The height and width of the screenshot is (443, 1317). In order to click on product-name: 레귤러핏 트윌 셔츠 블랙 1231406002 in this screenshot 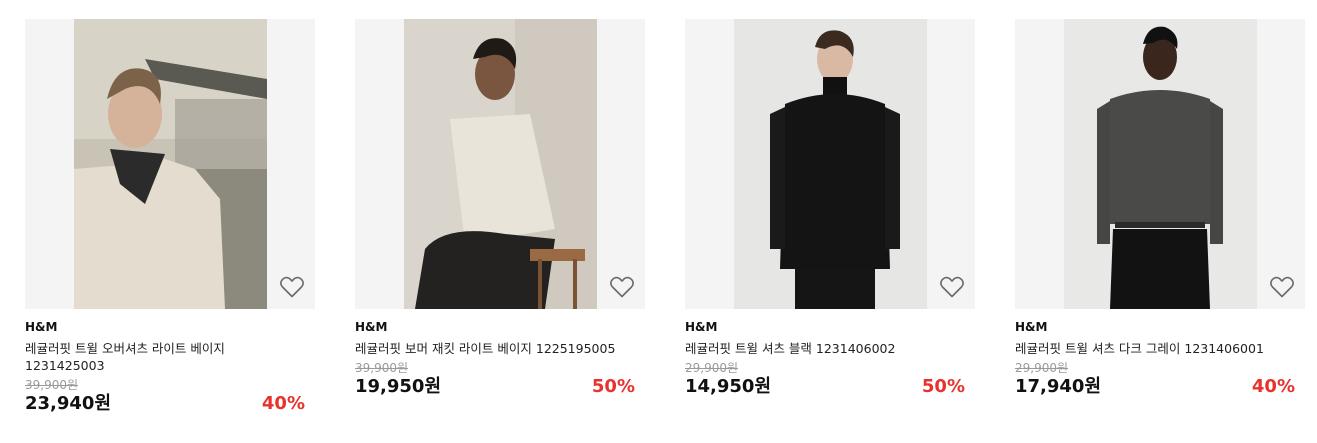, I will do `click(830, 348)`.